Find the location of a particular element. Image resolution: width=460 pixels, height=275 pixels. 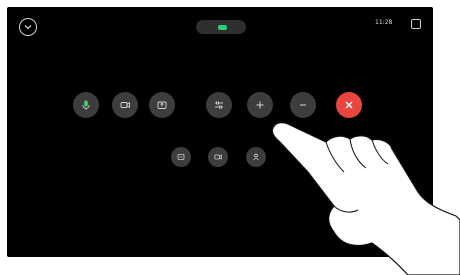

participants-button is located at coordinates (256, 158).